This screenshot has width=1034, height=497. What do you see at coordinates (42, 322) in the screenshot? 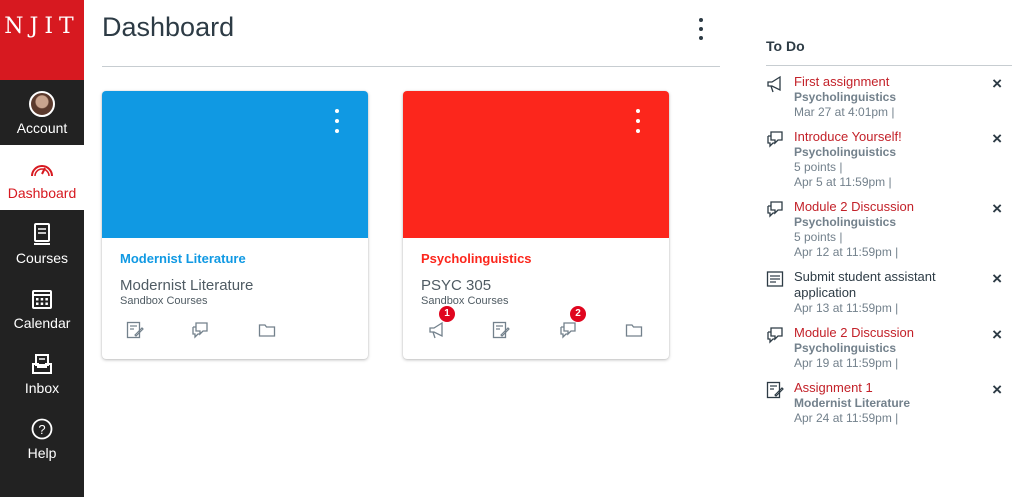
I see `nav-label-calendar: Calendar` at bounding box center [42, 322].